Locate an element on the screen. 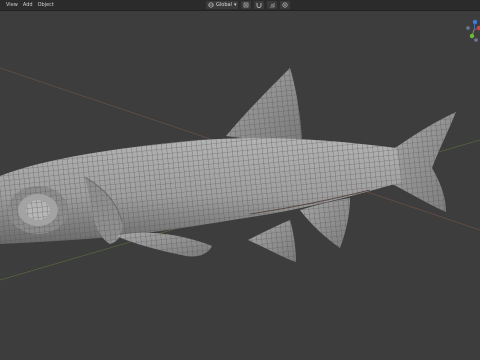 The width and height of the screenshot is (480, 360). header-menu: View Add Object is located at coordinates (30, 5).